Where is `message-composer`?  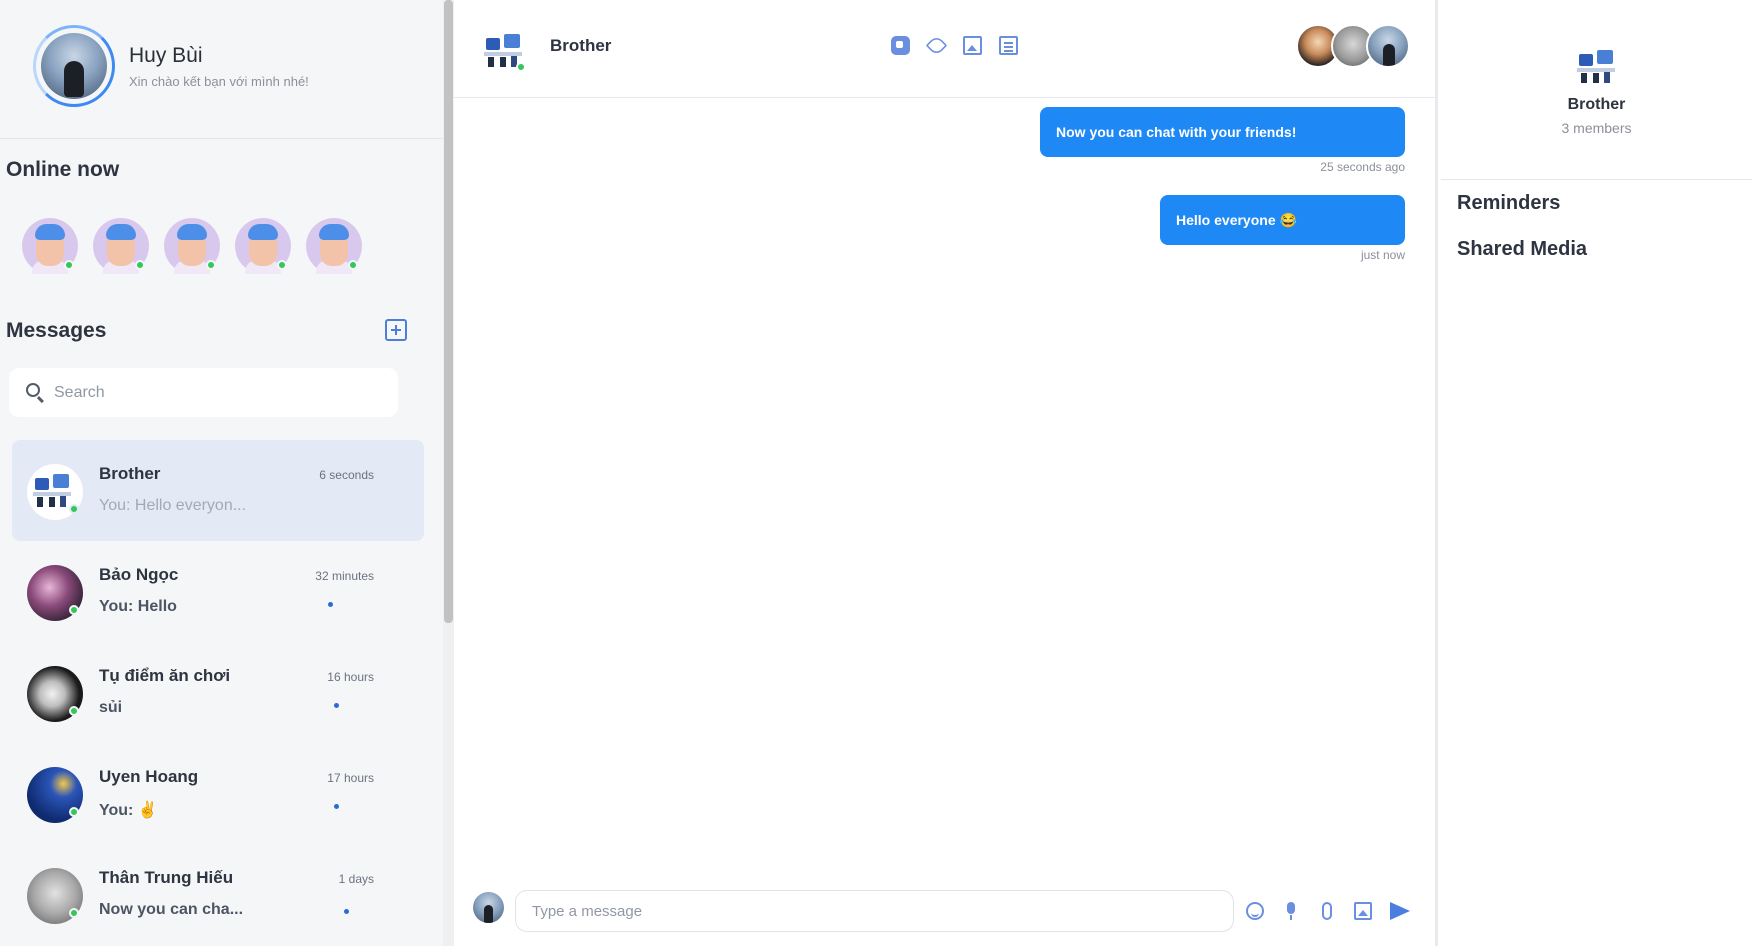
message-composer is located at coordinates (944, 907).